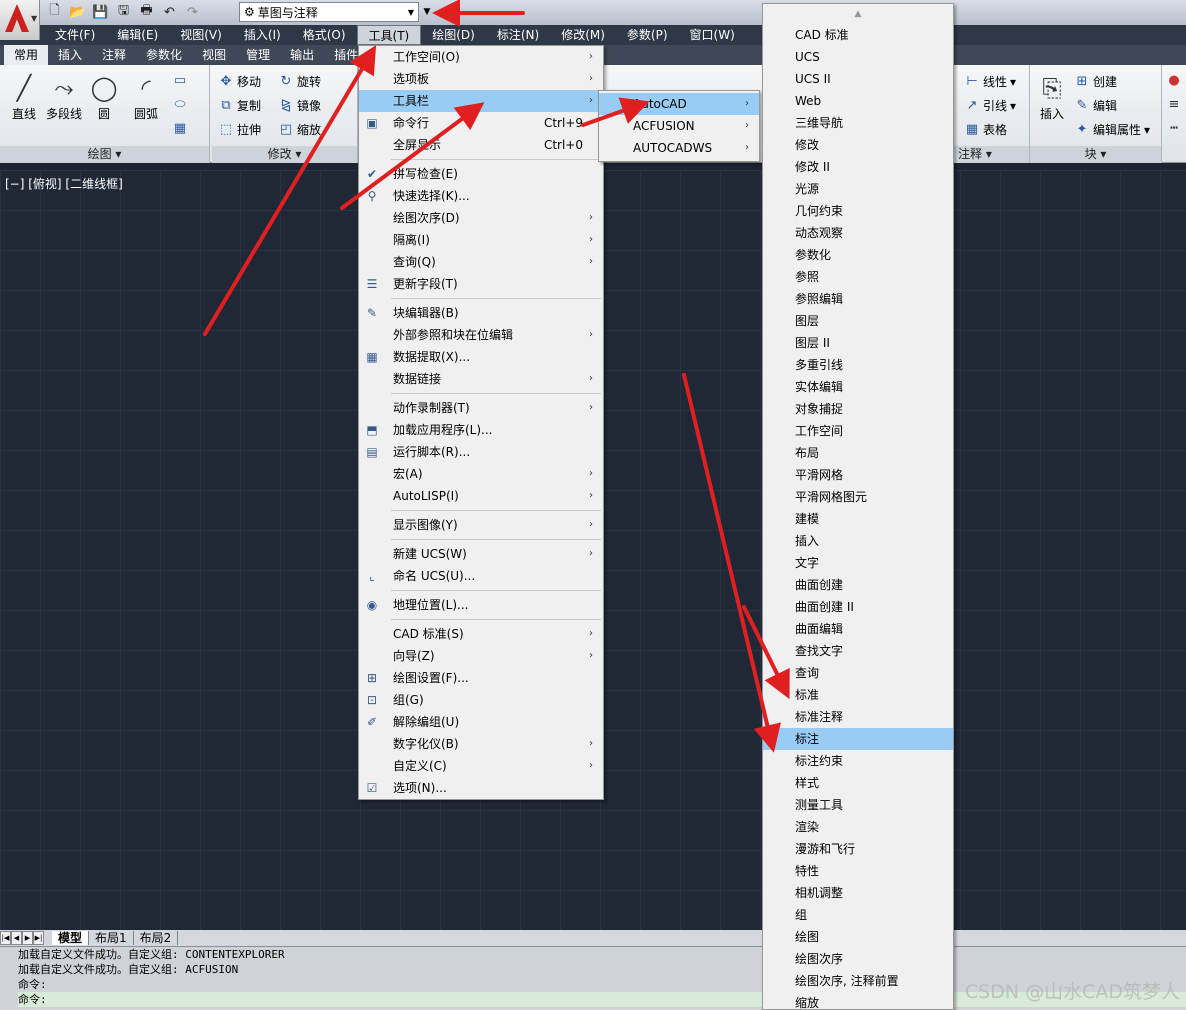  Describe the element at coordinates (164, 55) in the screenshot. I see `ribbon-tab-3: 参数化` at that location.